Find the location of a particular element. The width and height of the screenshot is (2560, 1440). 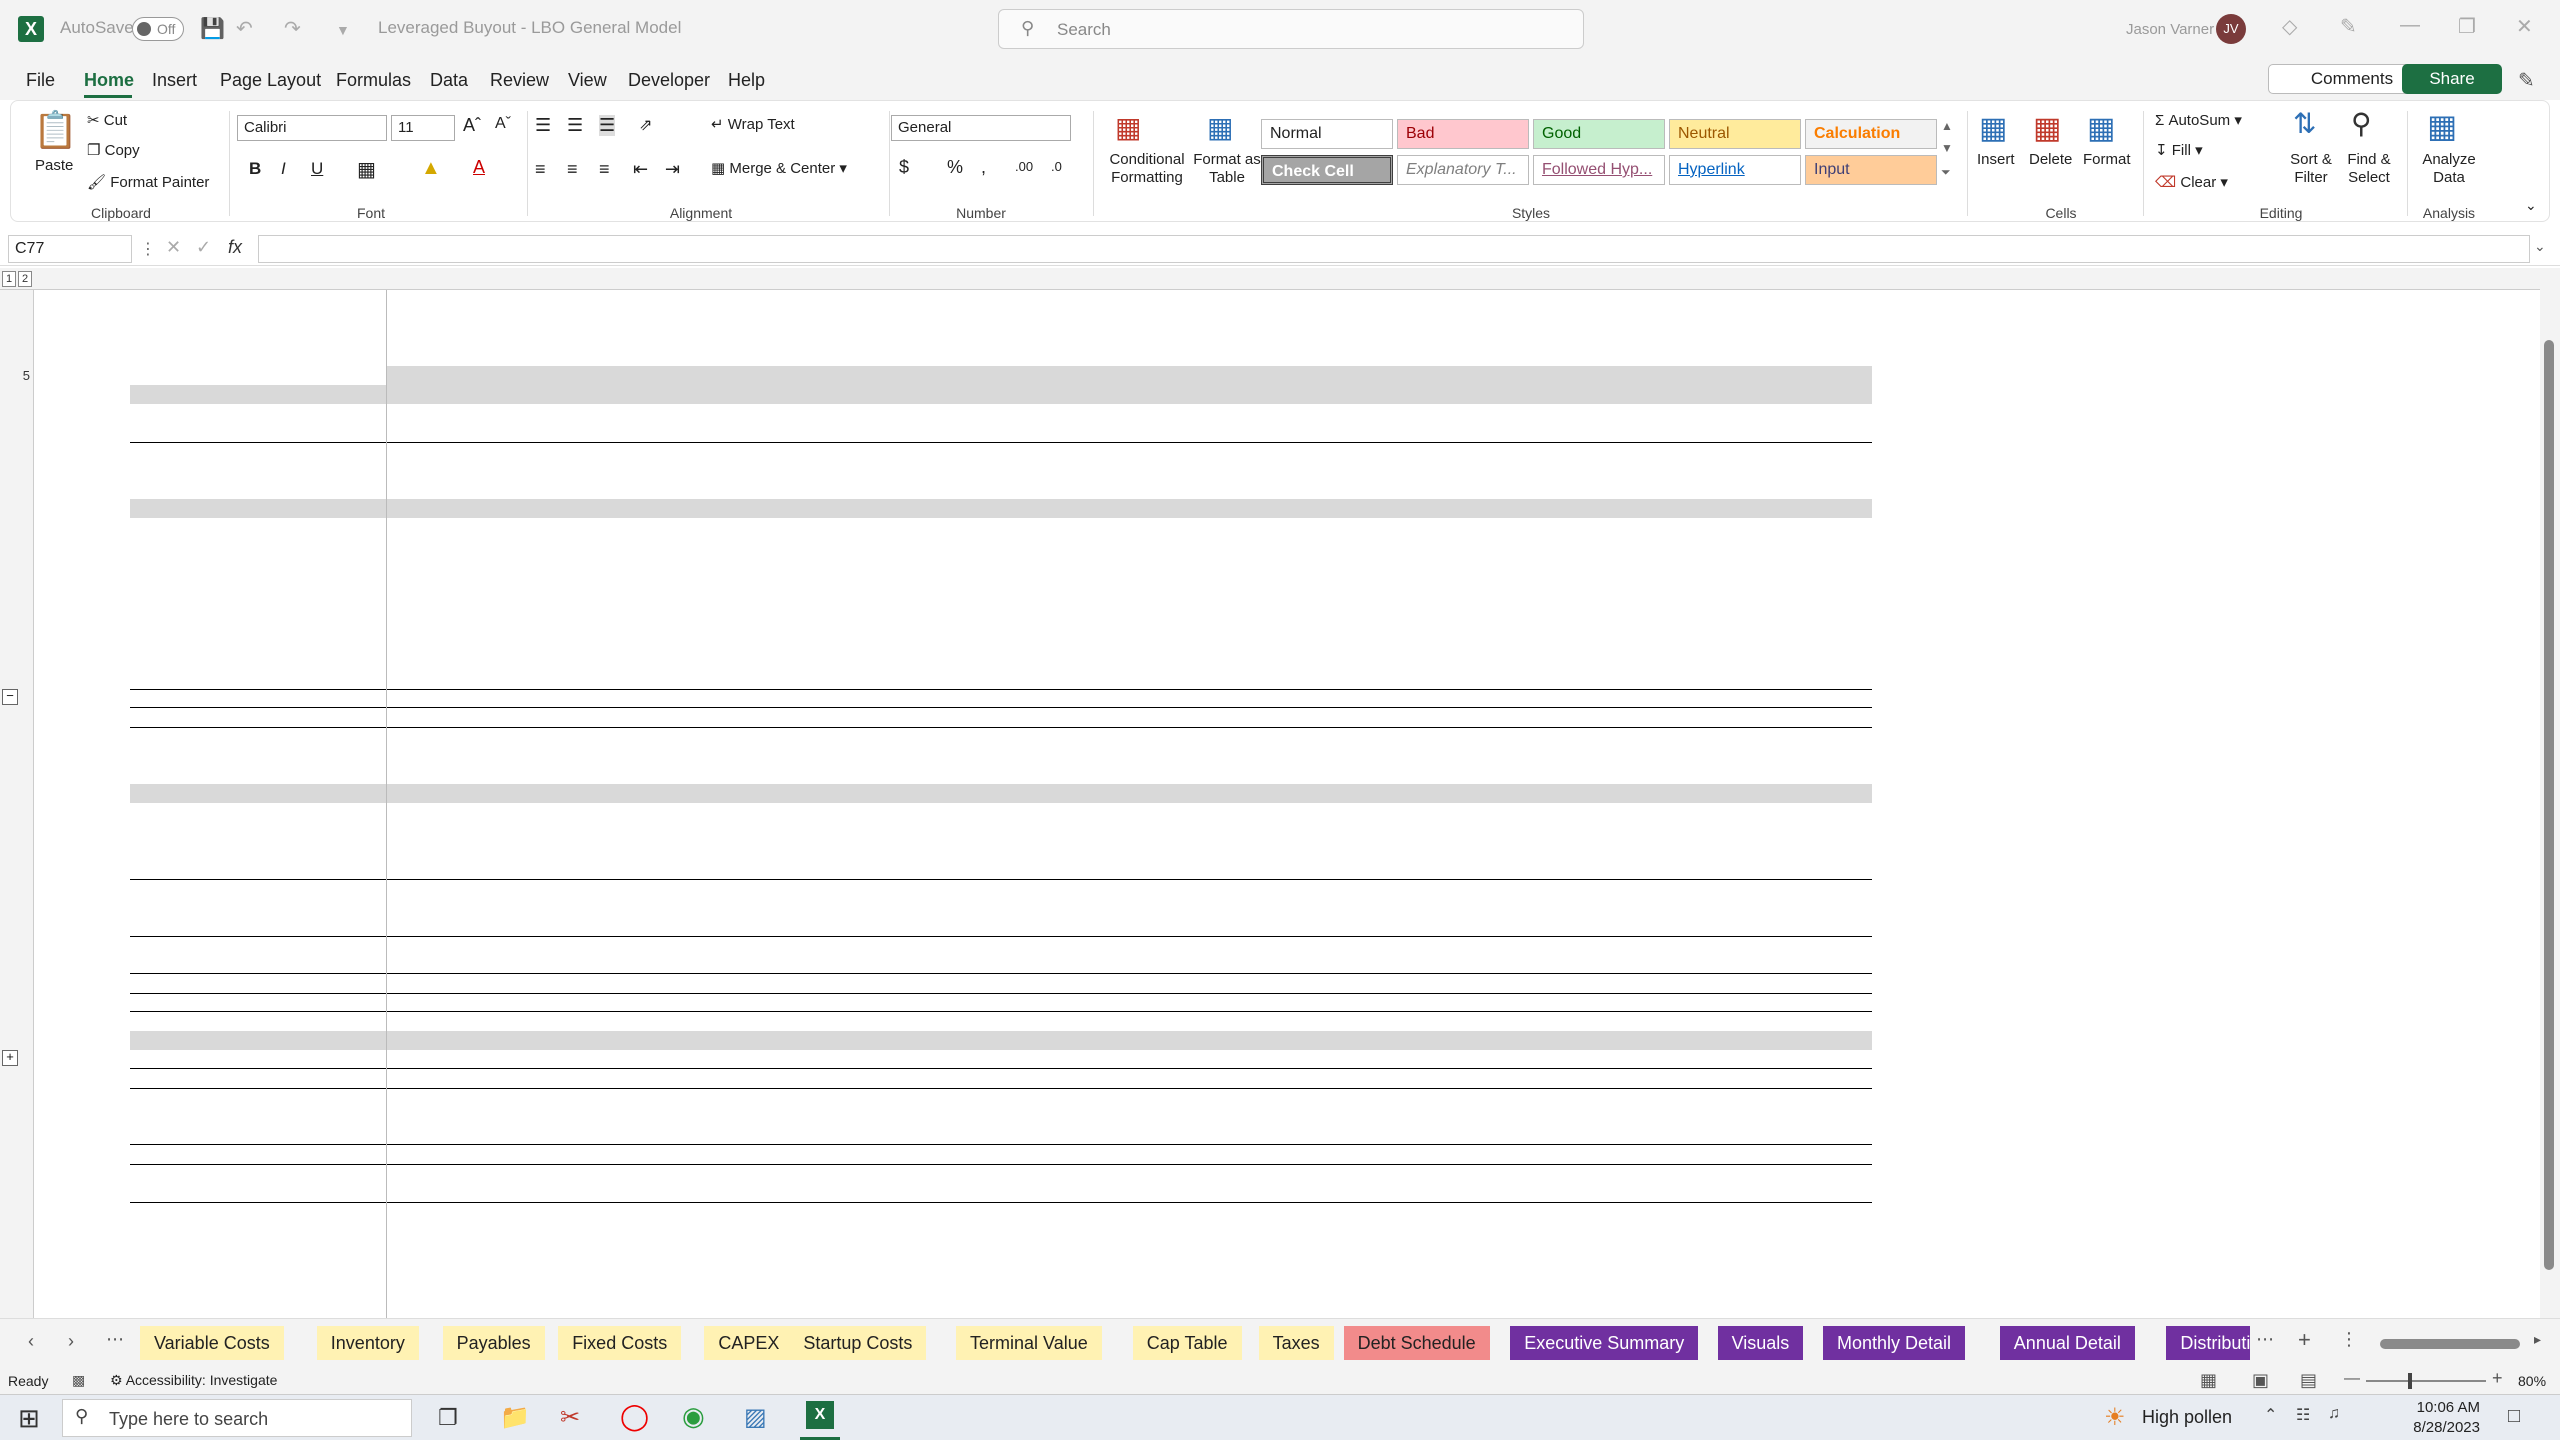

scroll-thumb is located at coordinates (2549, 805).